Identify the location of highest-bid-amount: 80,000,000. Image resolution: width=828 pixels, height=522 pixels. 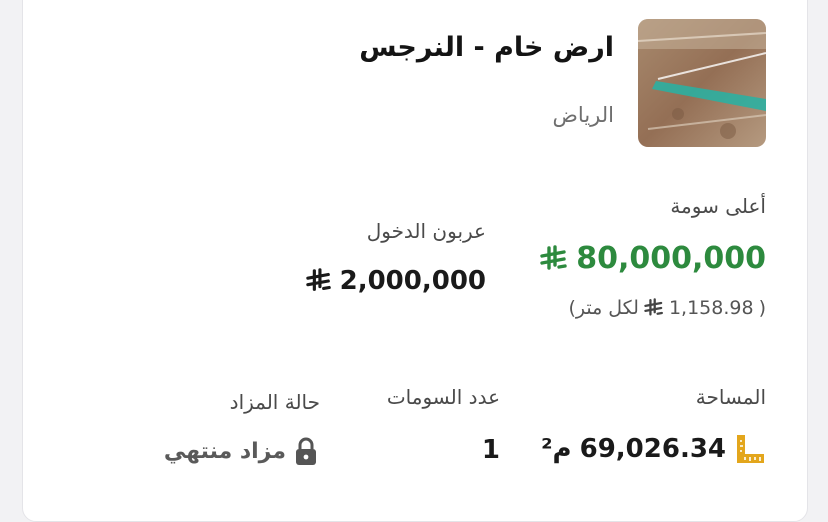
(671, 258).